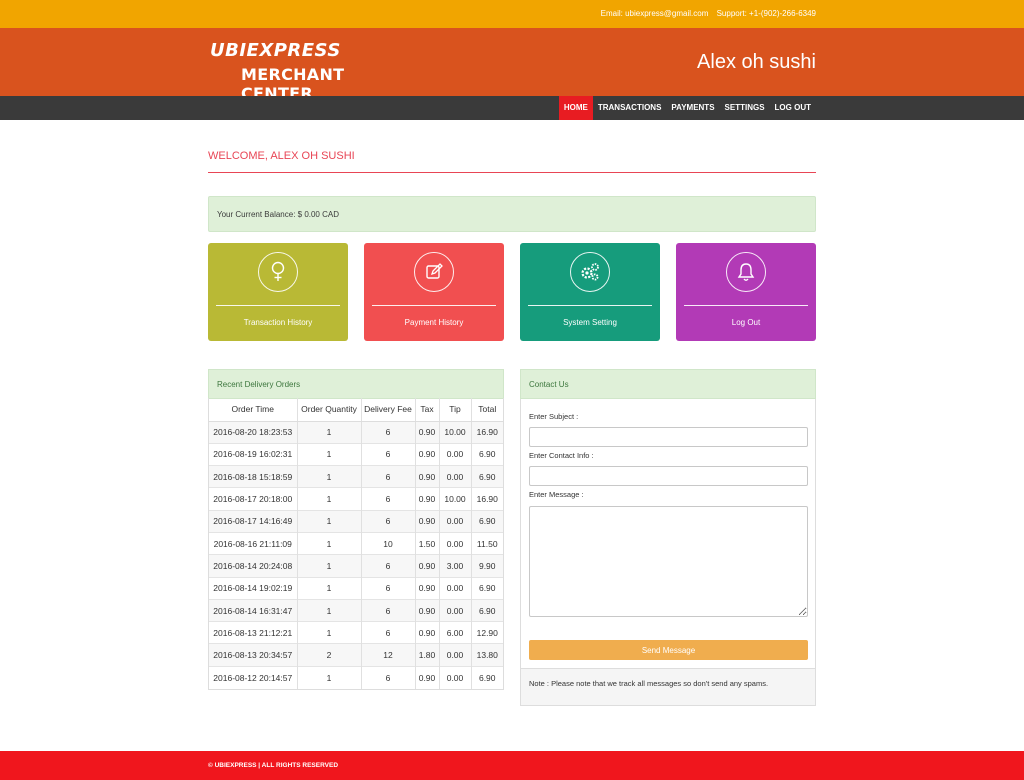 This screenshot has height=780, width=1024. I want to click on merchant-name: Alex oh sushi, so click(756, 62).